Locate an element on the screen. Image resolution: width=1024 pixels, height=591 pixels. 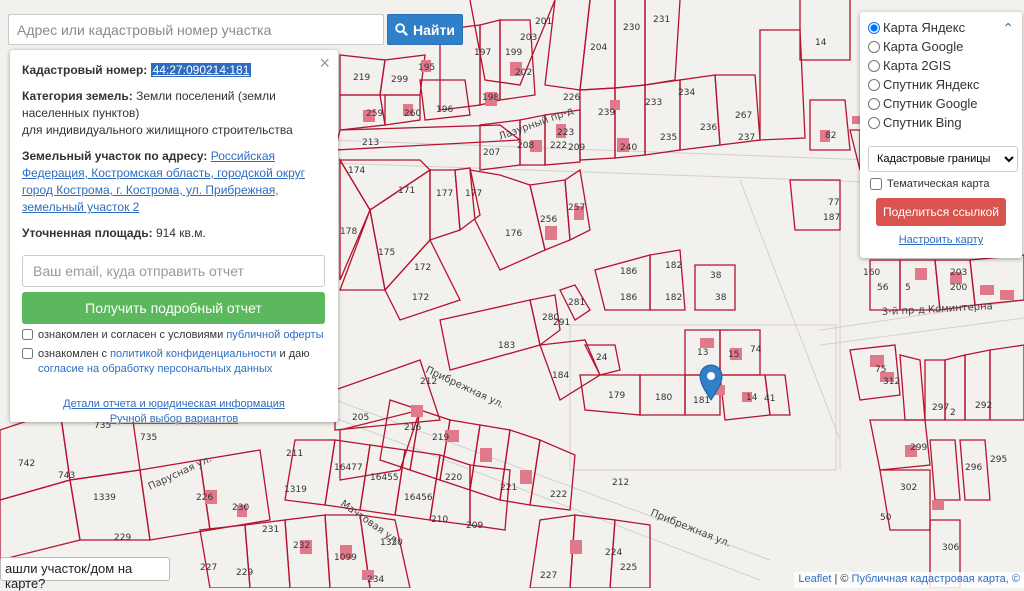
share-link-button: Поделиться ссылкой is located at coordinates (941, 212).